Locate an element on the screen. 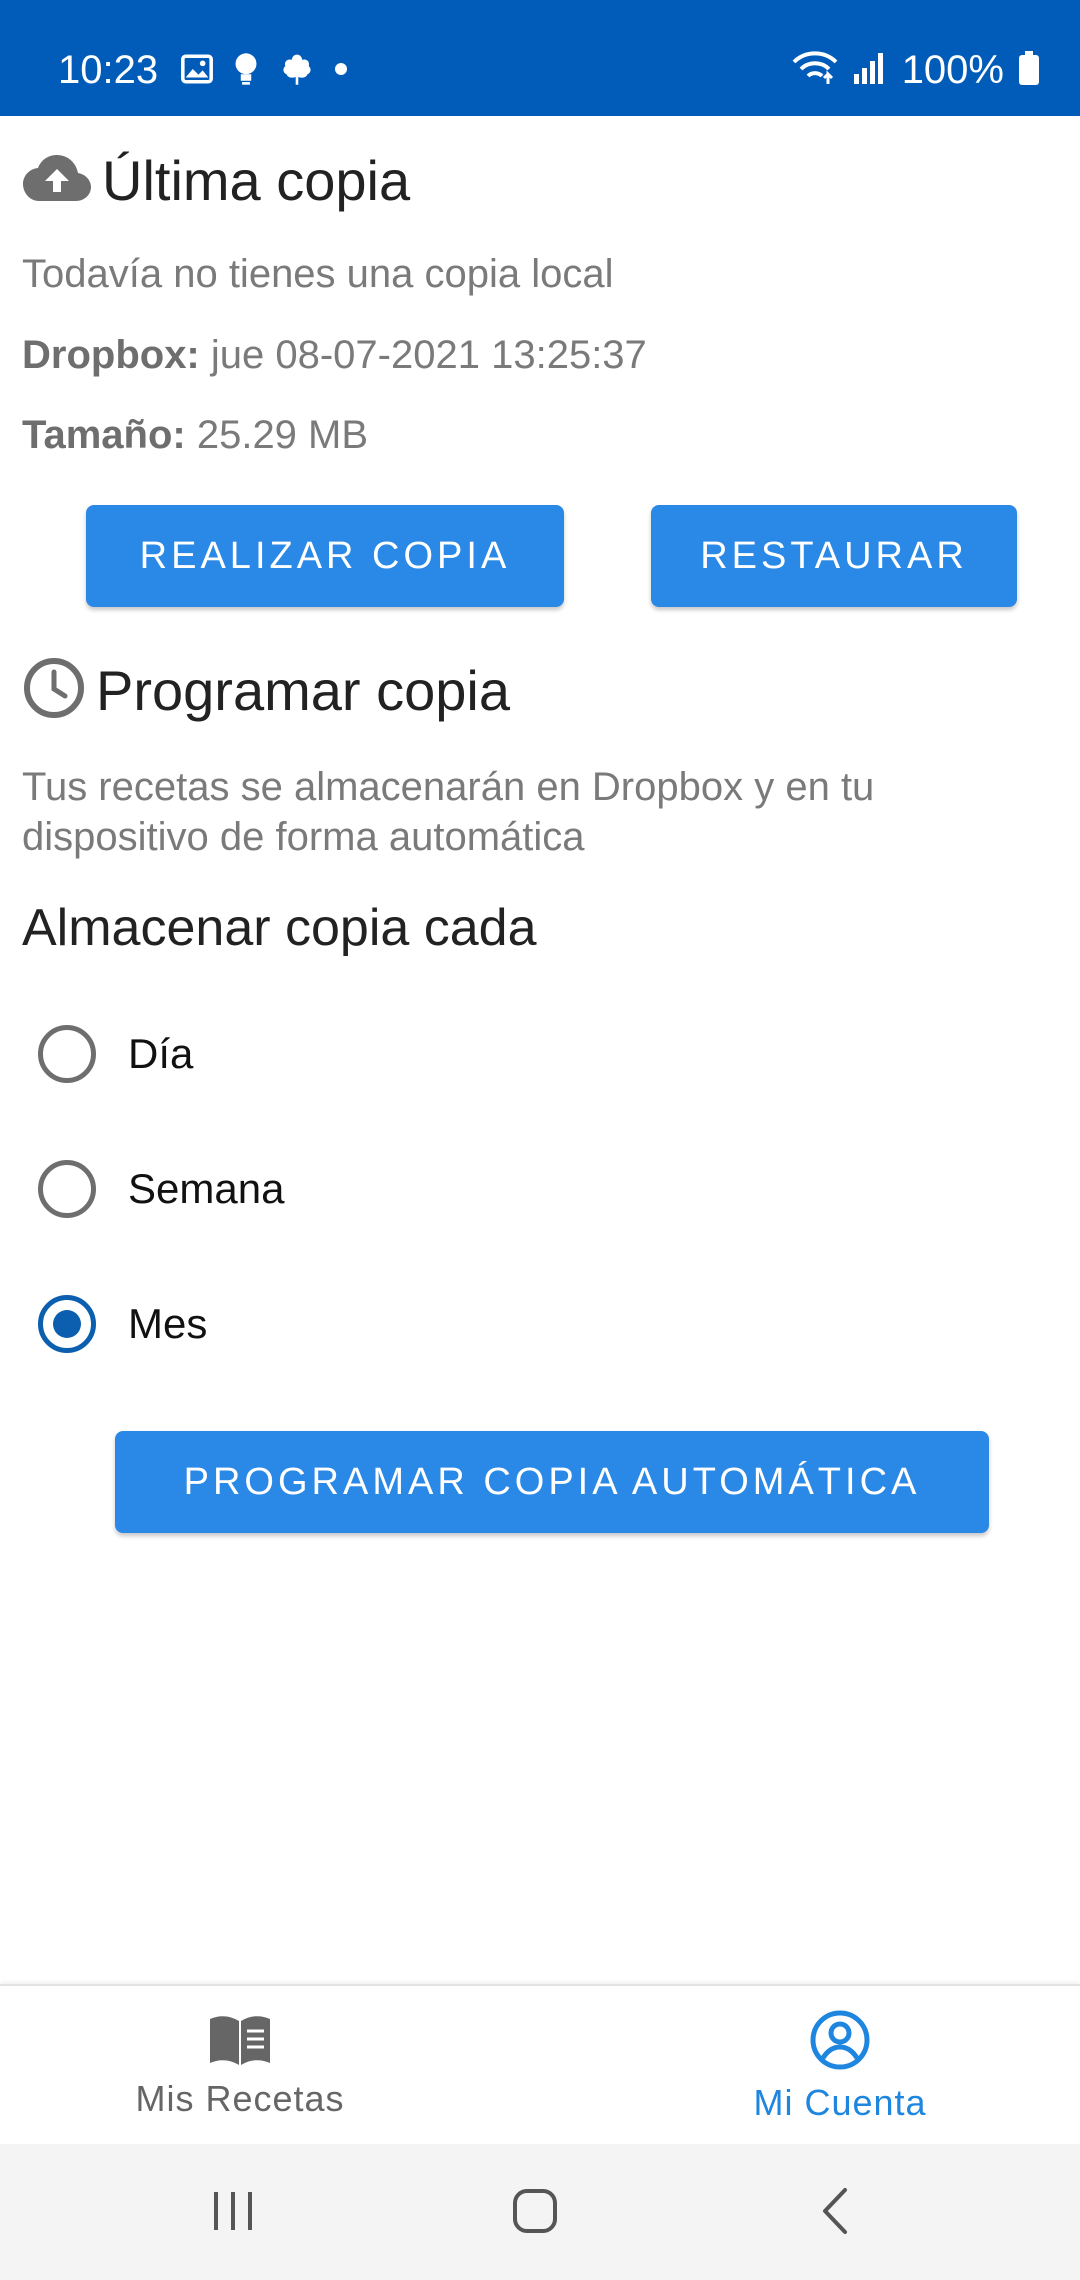 This screenshot has height=2280, width=1080. bottom-navigation: Mis Recetas Mi Cuenta is located at coordinates (540, 2064).